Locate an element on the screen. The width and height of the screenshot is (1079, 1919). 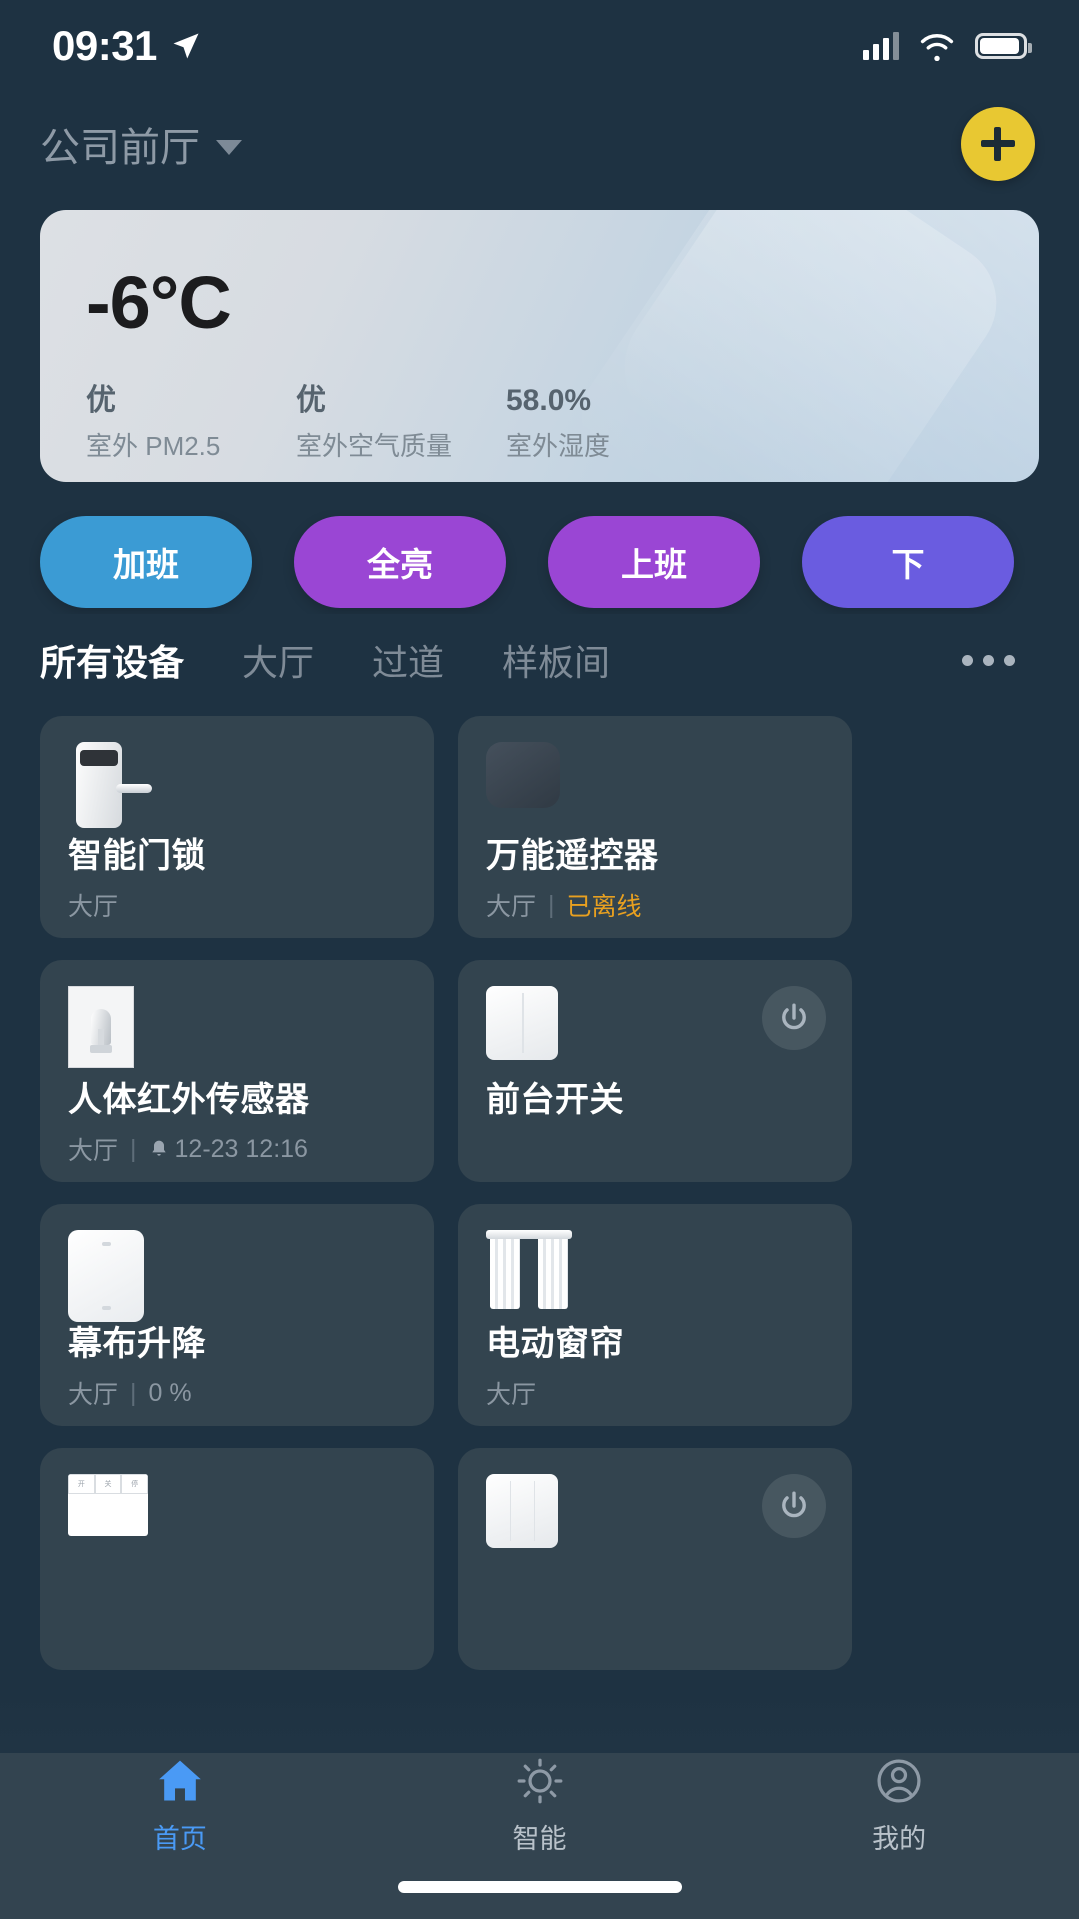
tab-corridor: 过道 is located at coordinates (408, 660).